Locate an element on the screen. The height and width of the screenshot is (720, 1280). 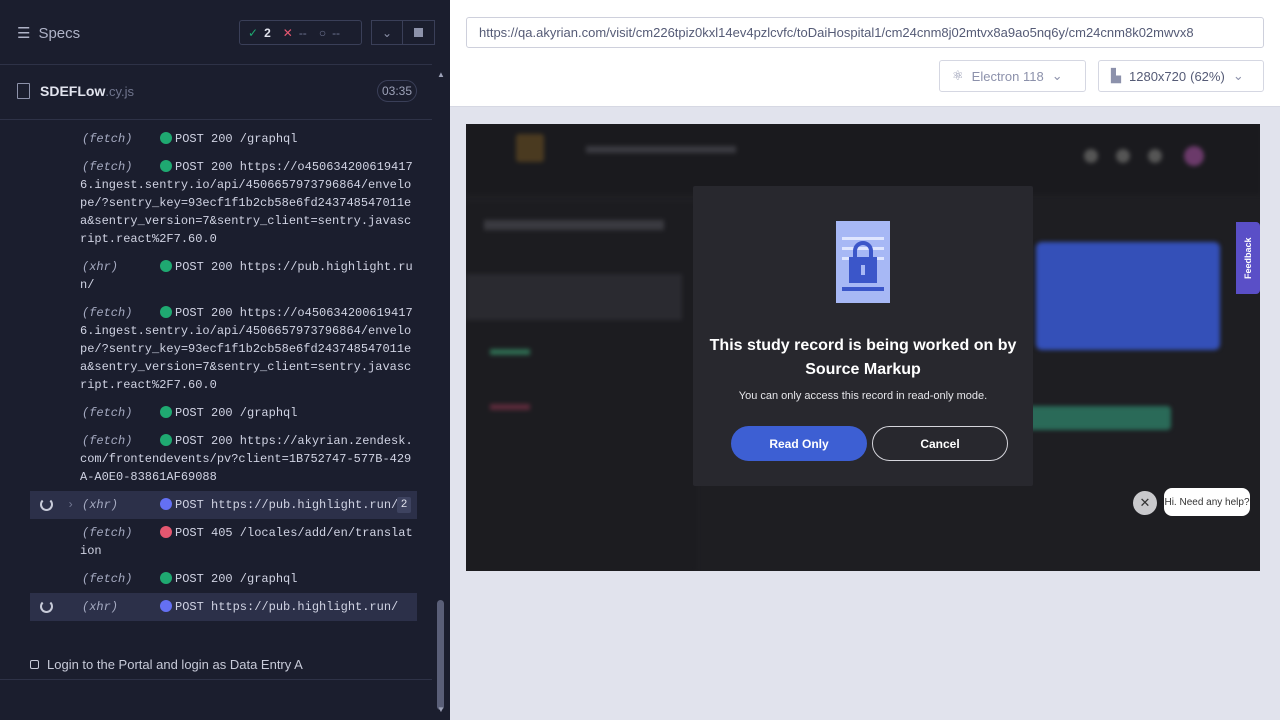
cross-icon: ✕ is located at coordinates (287, 32).